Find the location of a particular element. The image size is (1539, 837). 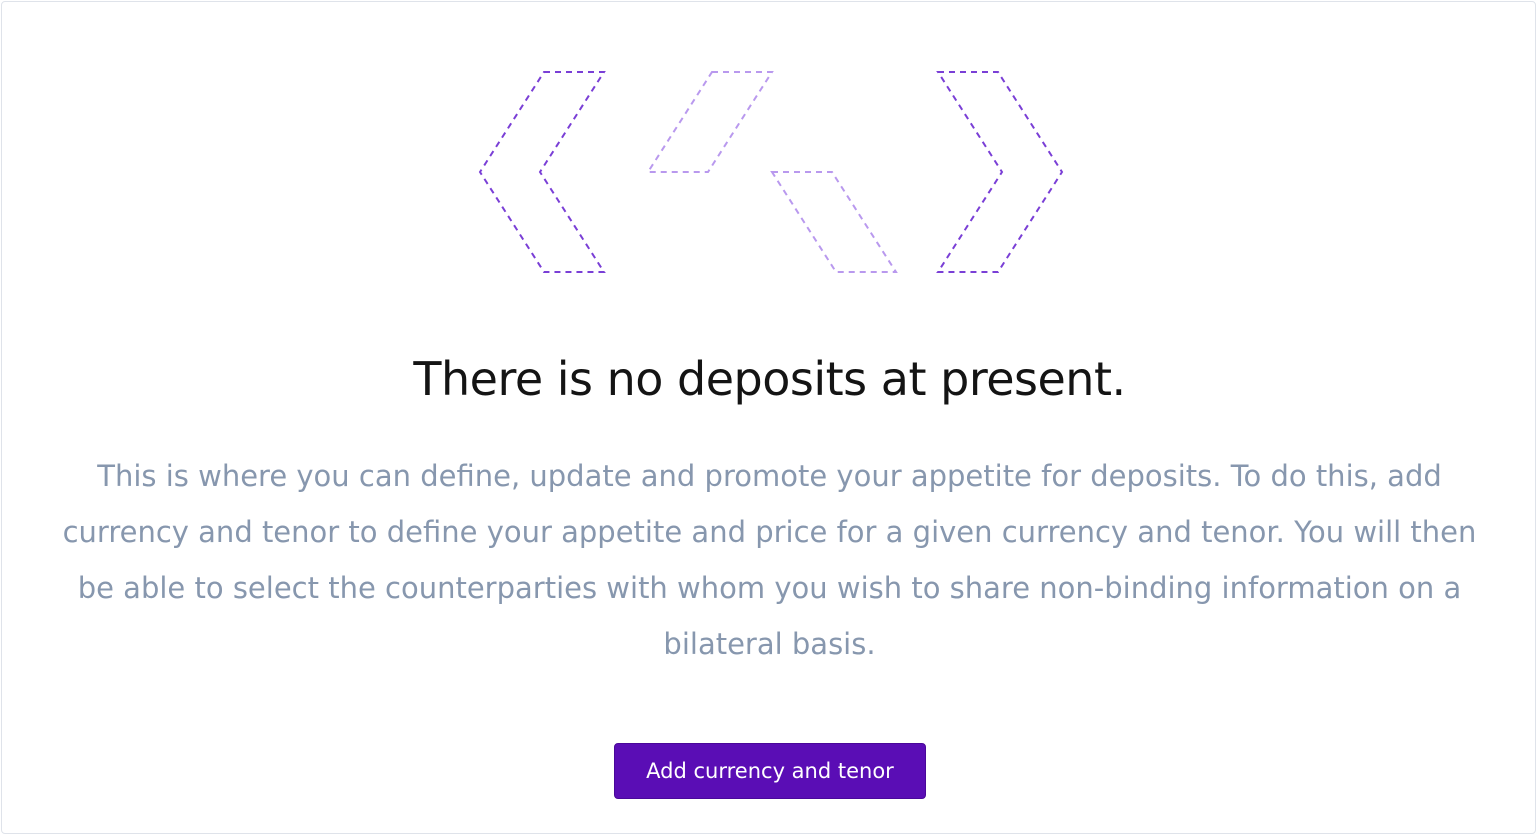

right-chevron-shape is located at coordinates (1000, 172).